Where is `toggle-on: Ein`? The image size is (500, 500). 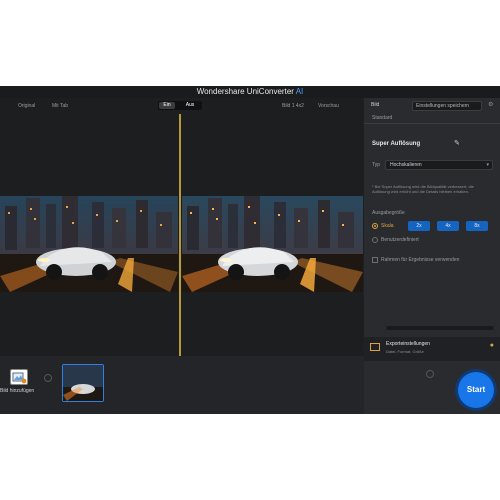 toggle-on: Ein is located at coordinates (167, 105).